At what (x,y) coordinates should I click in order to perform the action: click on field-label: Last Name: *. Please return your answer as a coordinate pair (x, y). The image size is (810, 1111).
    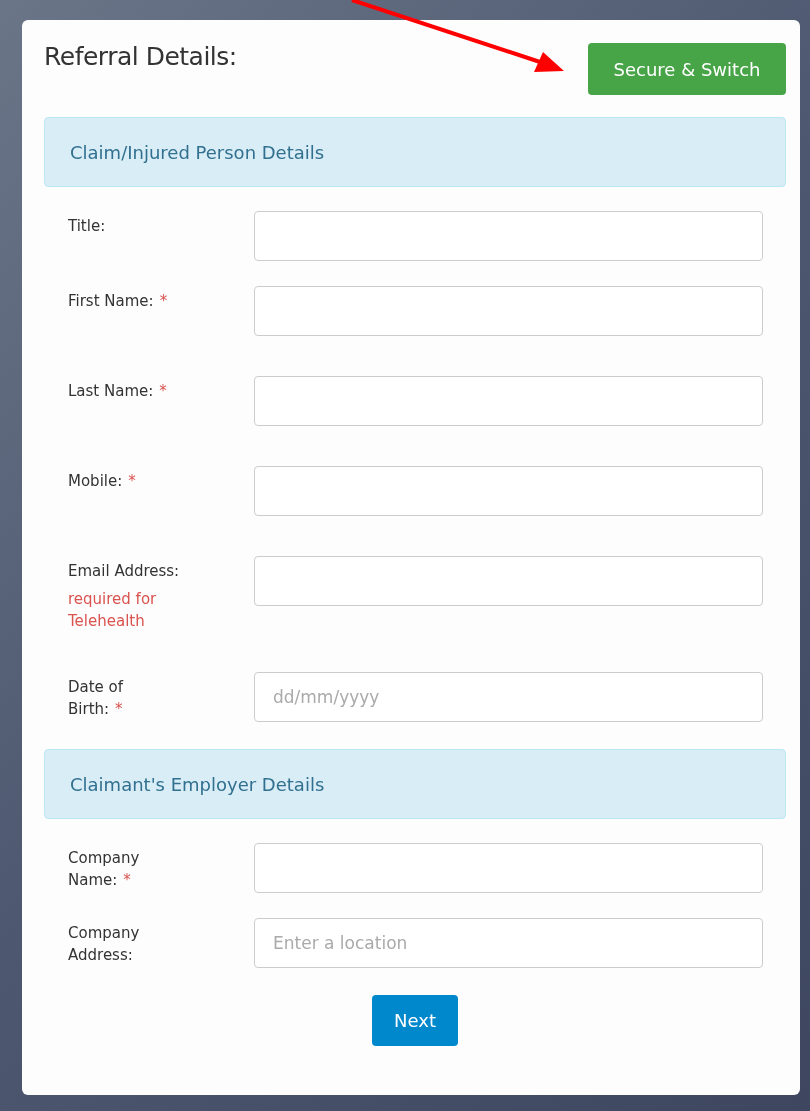
    Looking at the image, I should click on (117, 391).